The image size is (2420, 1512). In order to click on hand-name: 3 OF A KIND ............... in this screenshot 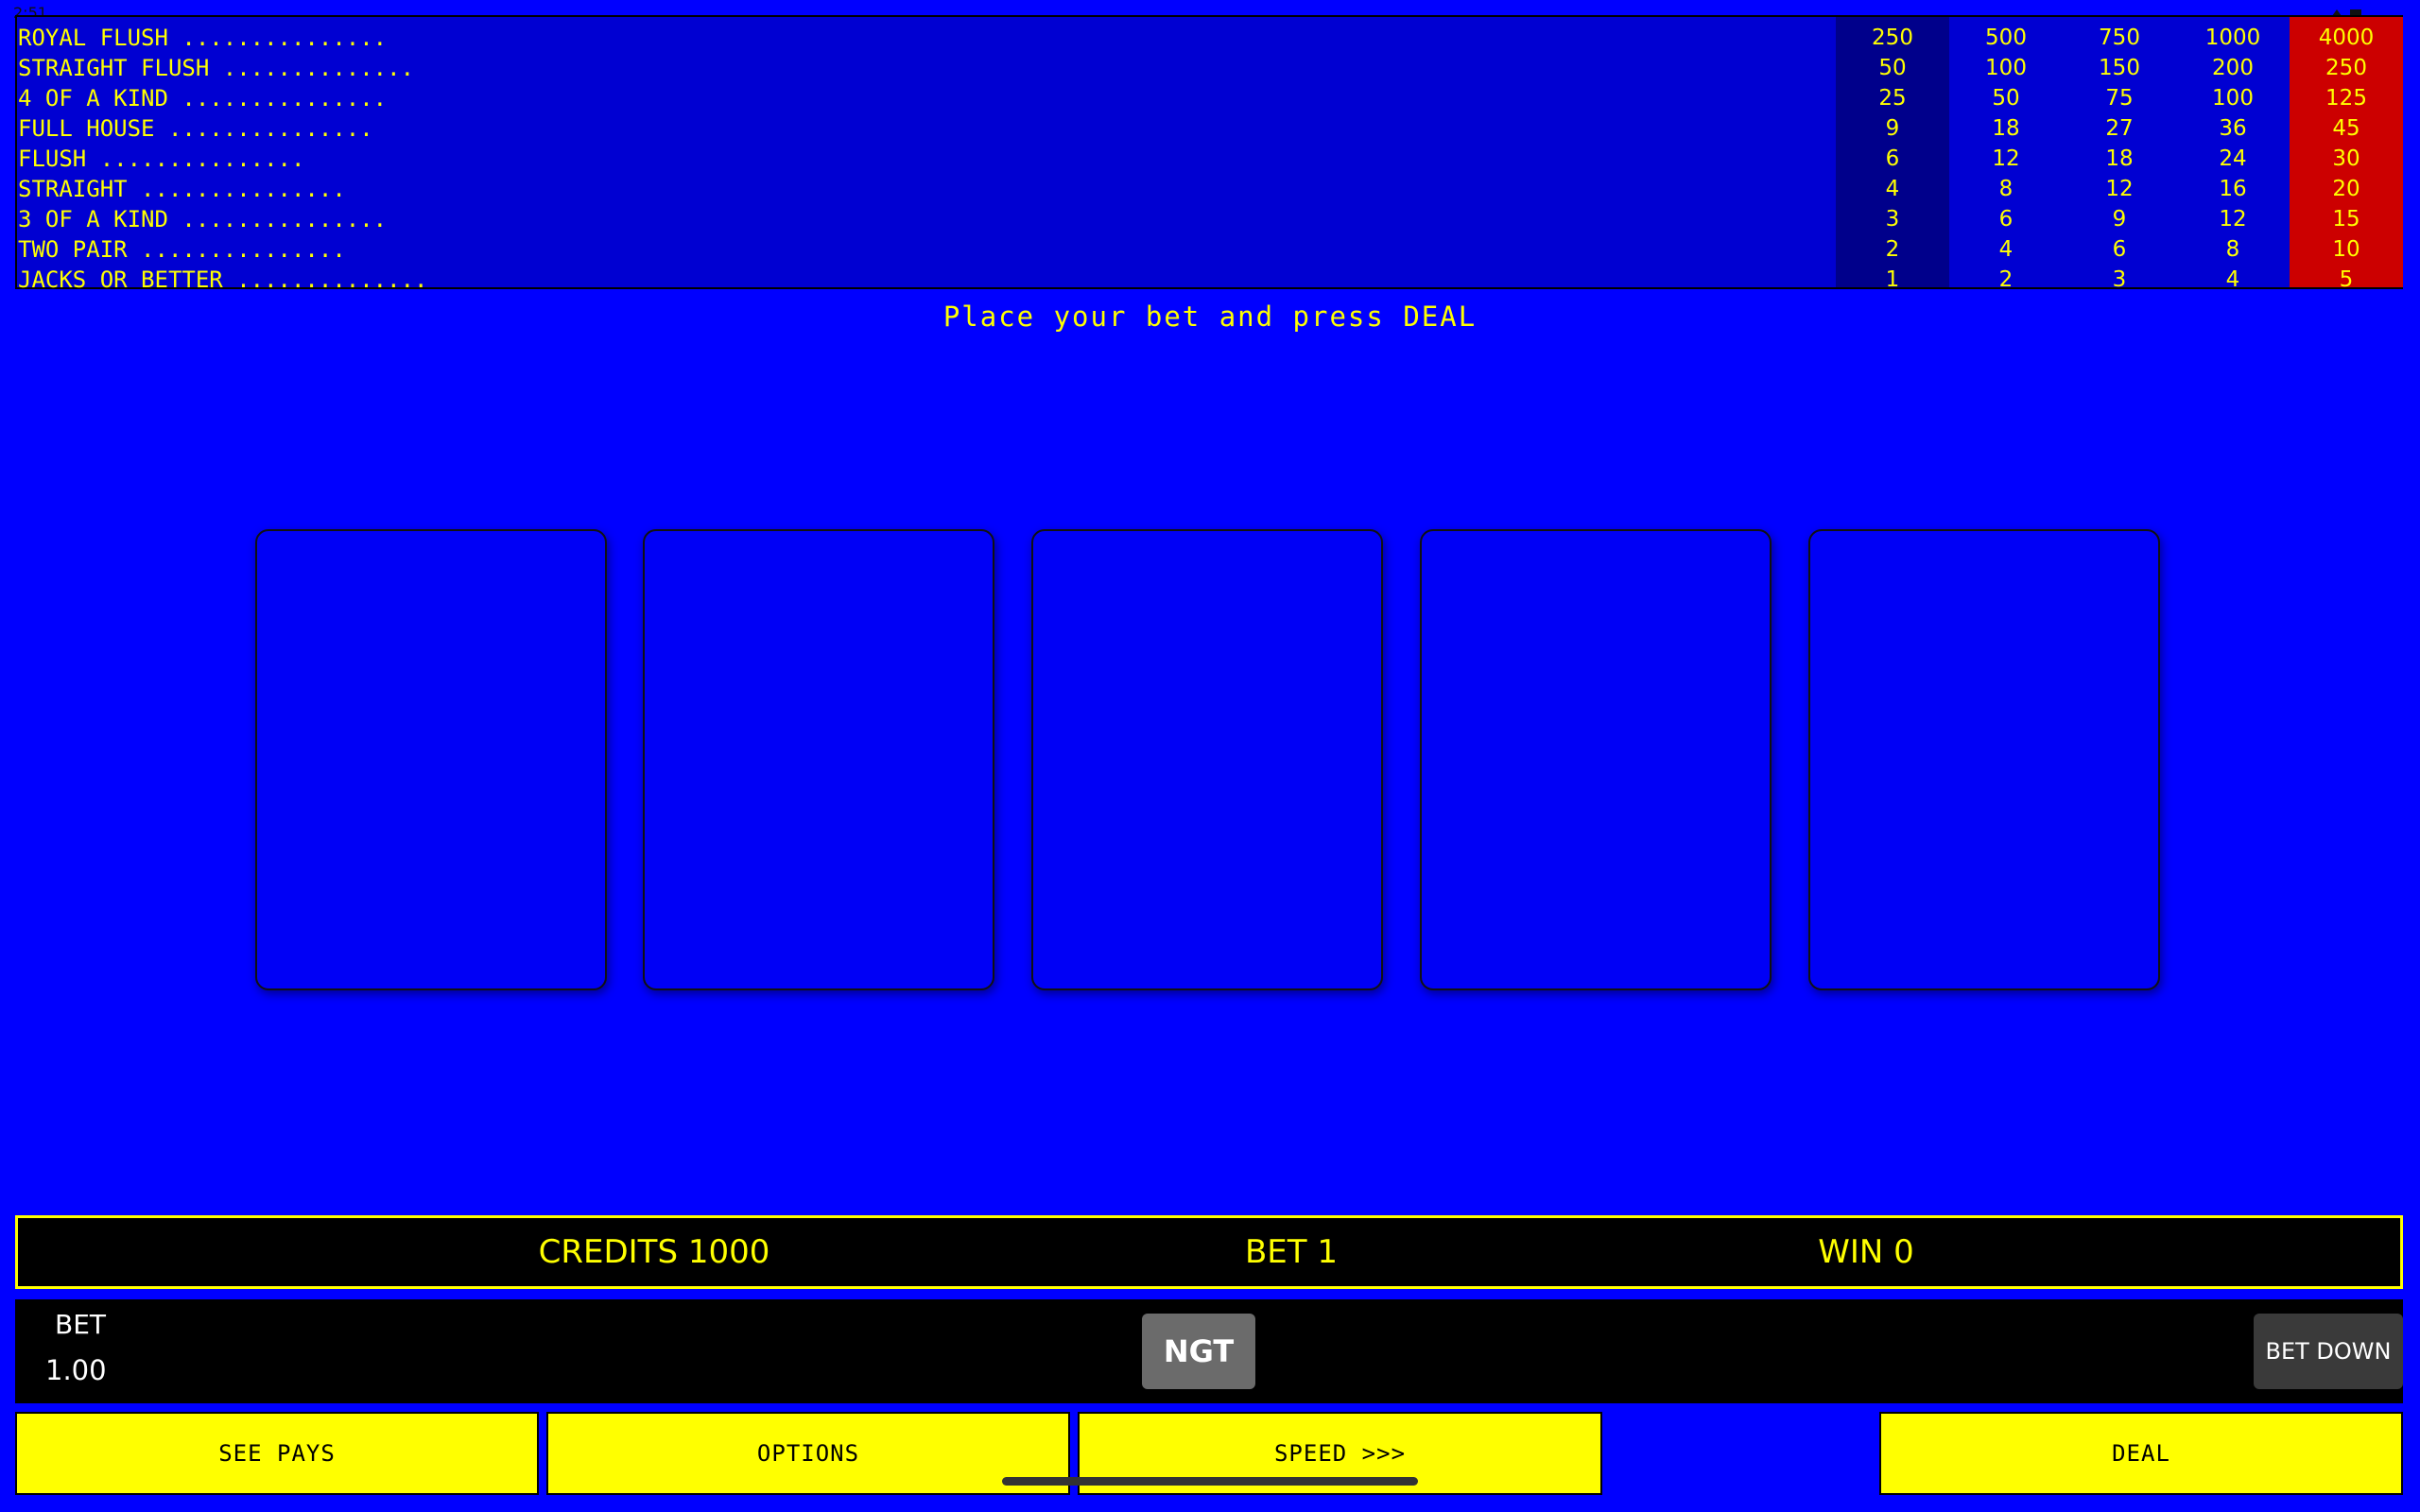, I will do `click(203, 219)`.